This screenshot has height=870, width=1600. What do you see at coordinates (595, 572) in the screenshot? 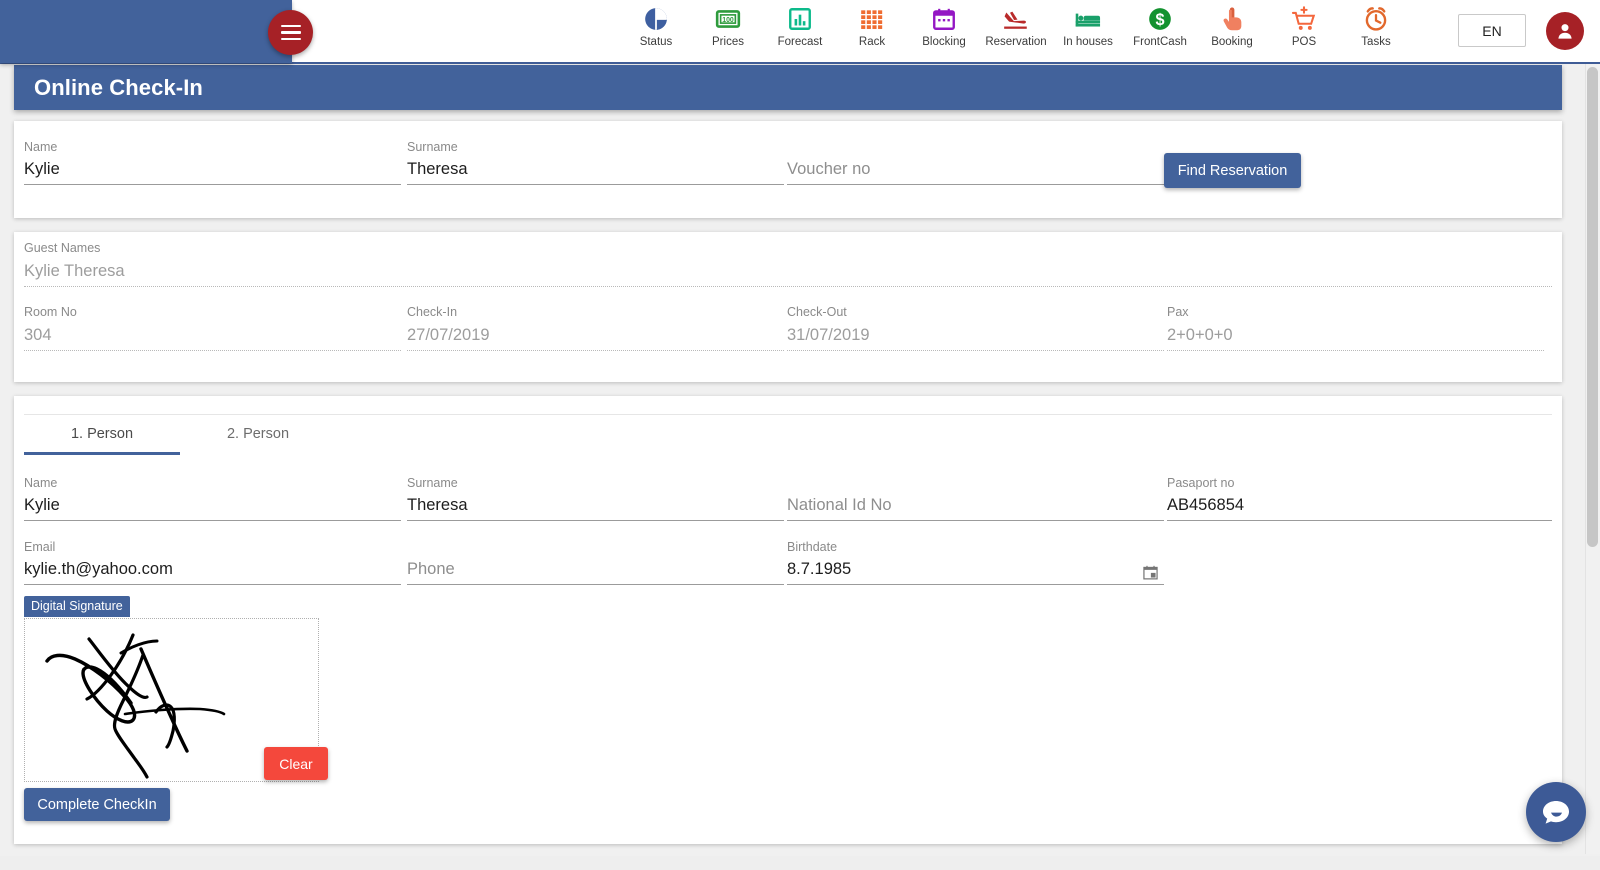
I see `person-phone-input` at bounding box center [595, 572].